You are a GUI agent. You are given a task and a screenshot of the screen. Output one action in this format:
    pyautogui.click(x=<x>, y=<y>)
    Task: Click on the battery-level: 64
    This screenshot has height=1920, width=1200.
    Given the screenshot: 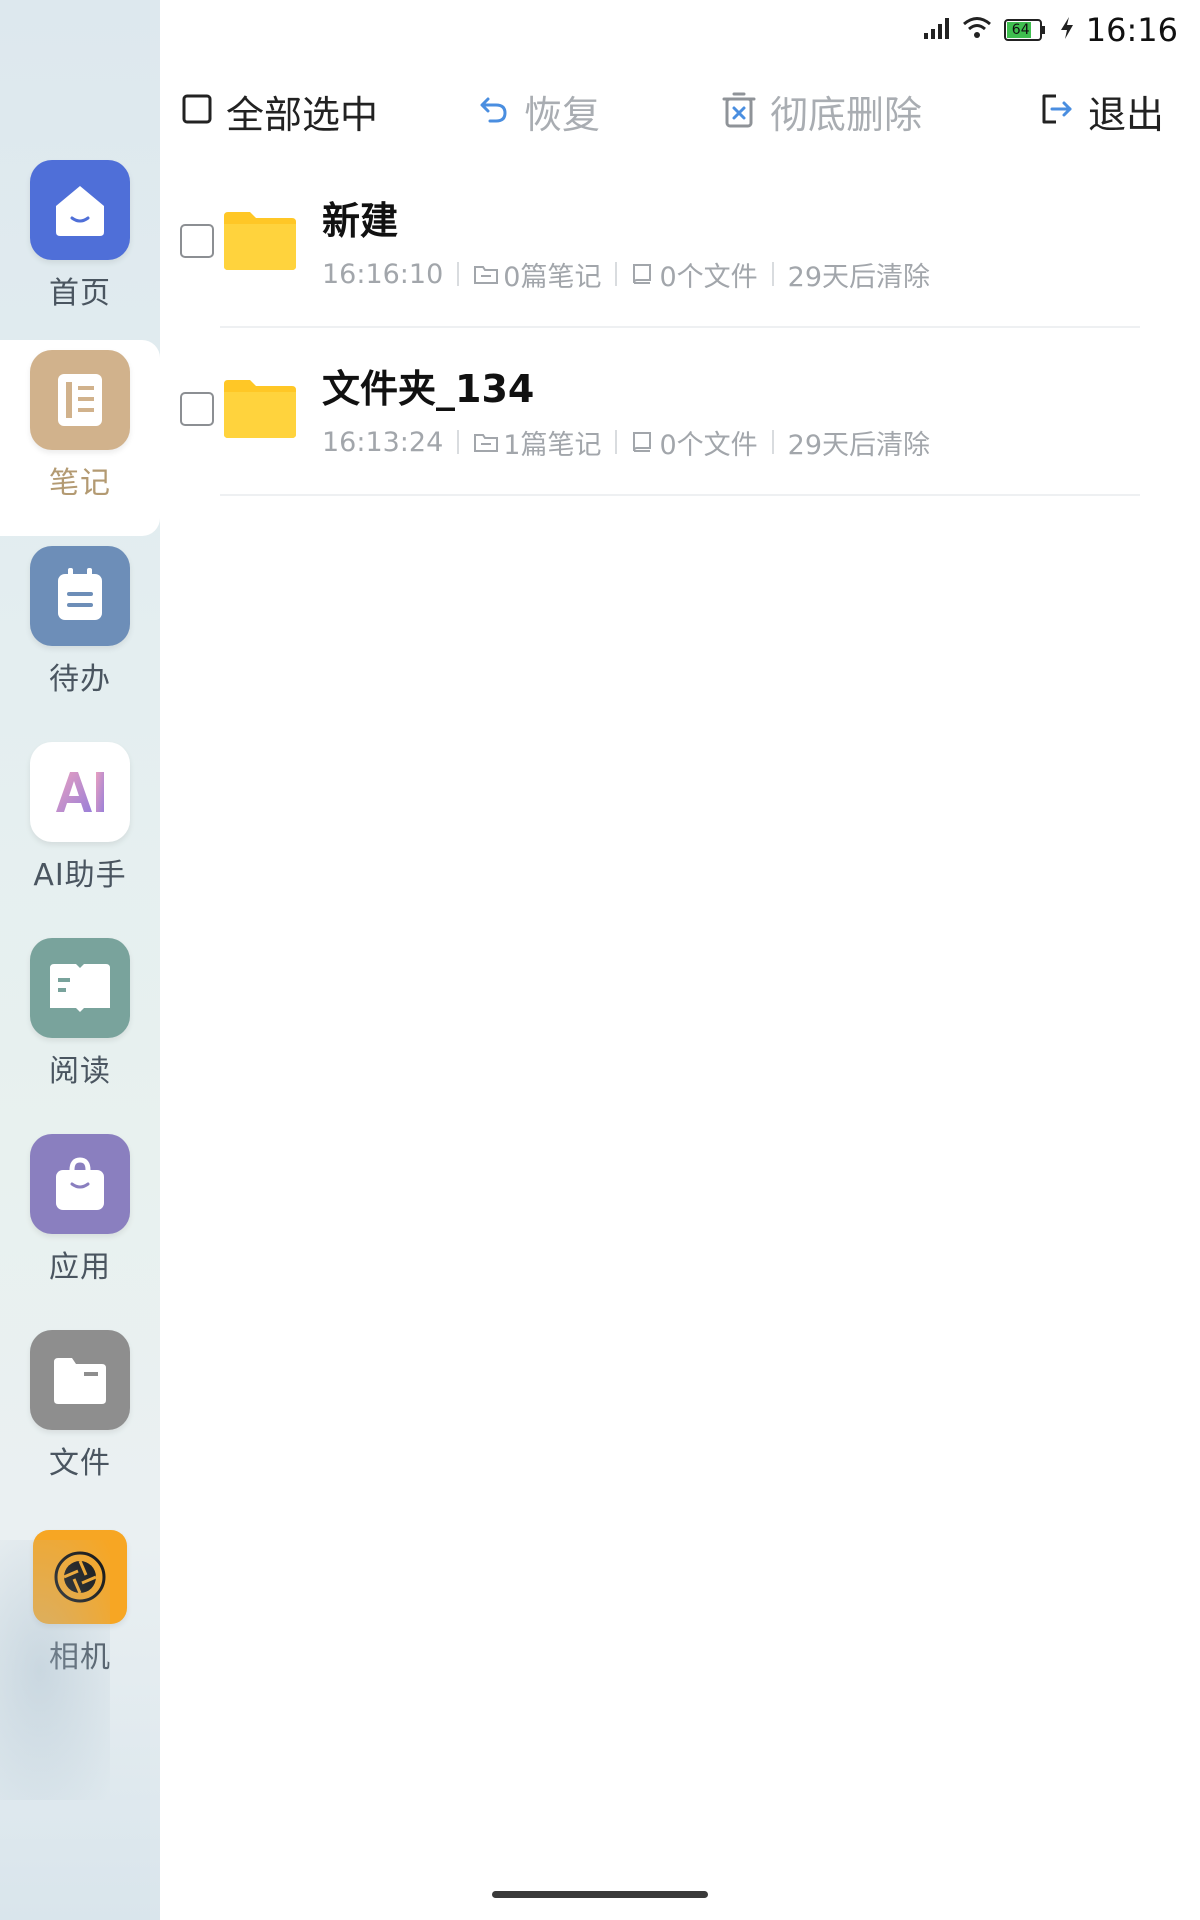 What is the action you would take?
    pyautogui.click(x=1020, y=30)
    